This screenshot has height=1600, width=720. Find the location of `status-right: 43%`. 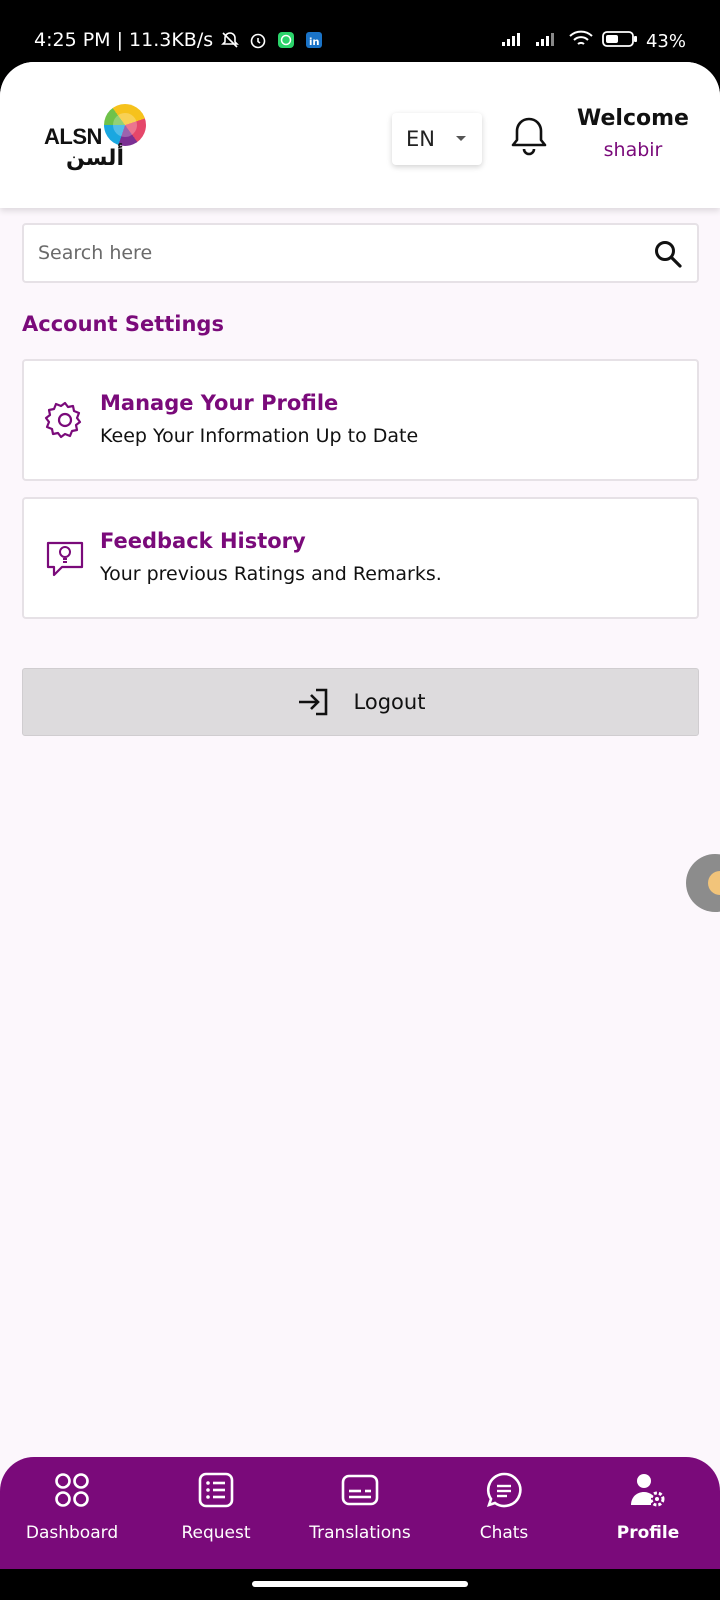

status-right: 43% is located at coordinates (593, 41).